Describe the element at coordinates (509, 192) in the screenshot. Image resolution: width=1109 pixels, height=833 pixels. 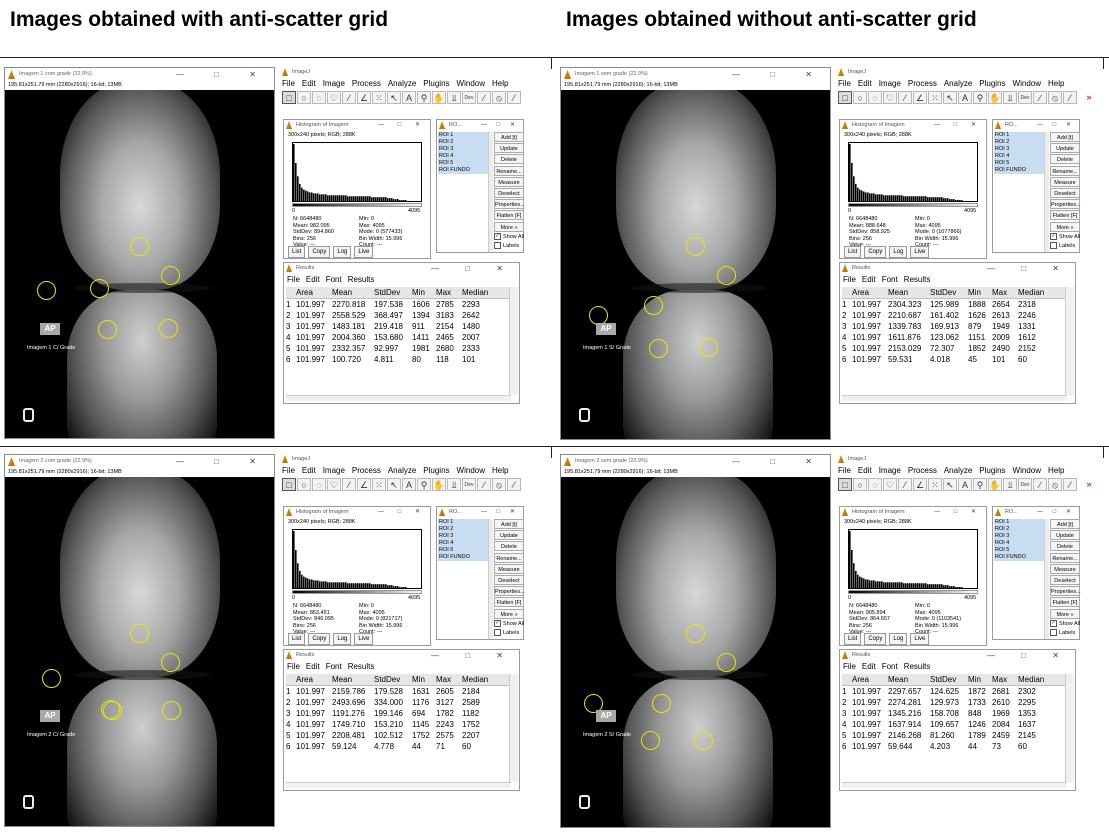
I see `roi-deselect-button: Deselect` at that location.